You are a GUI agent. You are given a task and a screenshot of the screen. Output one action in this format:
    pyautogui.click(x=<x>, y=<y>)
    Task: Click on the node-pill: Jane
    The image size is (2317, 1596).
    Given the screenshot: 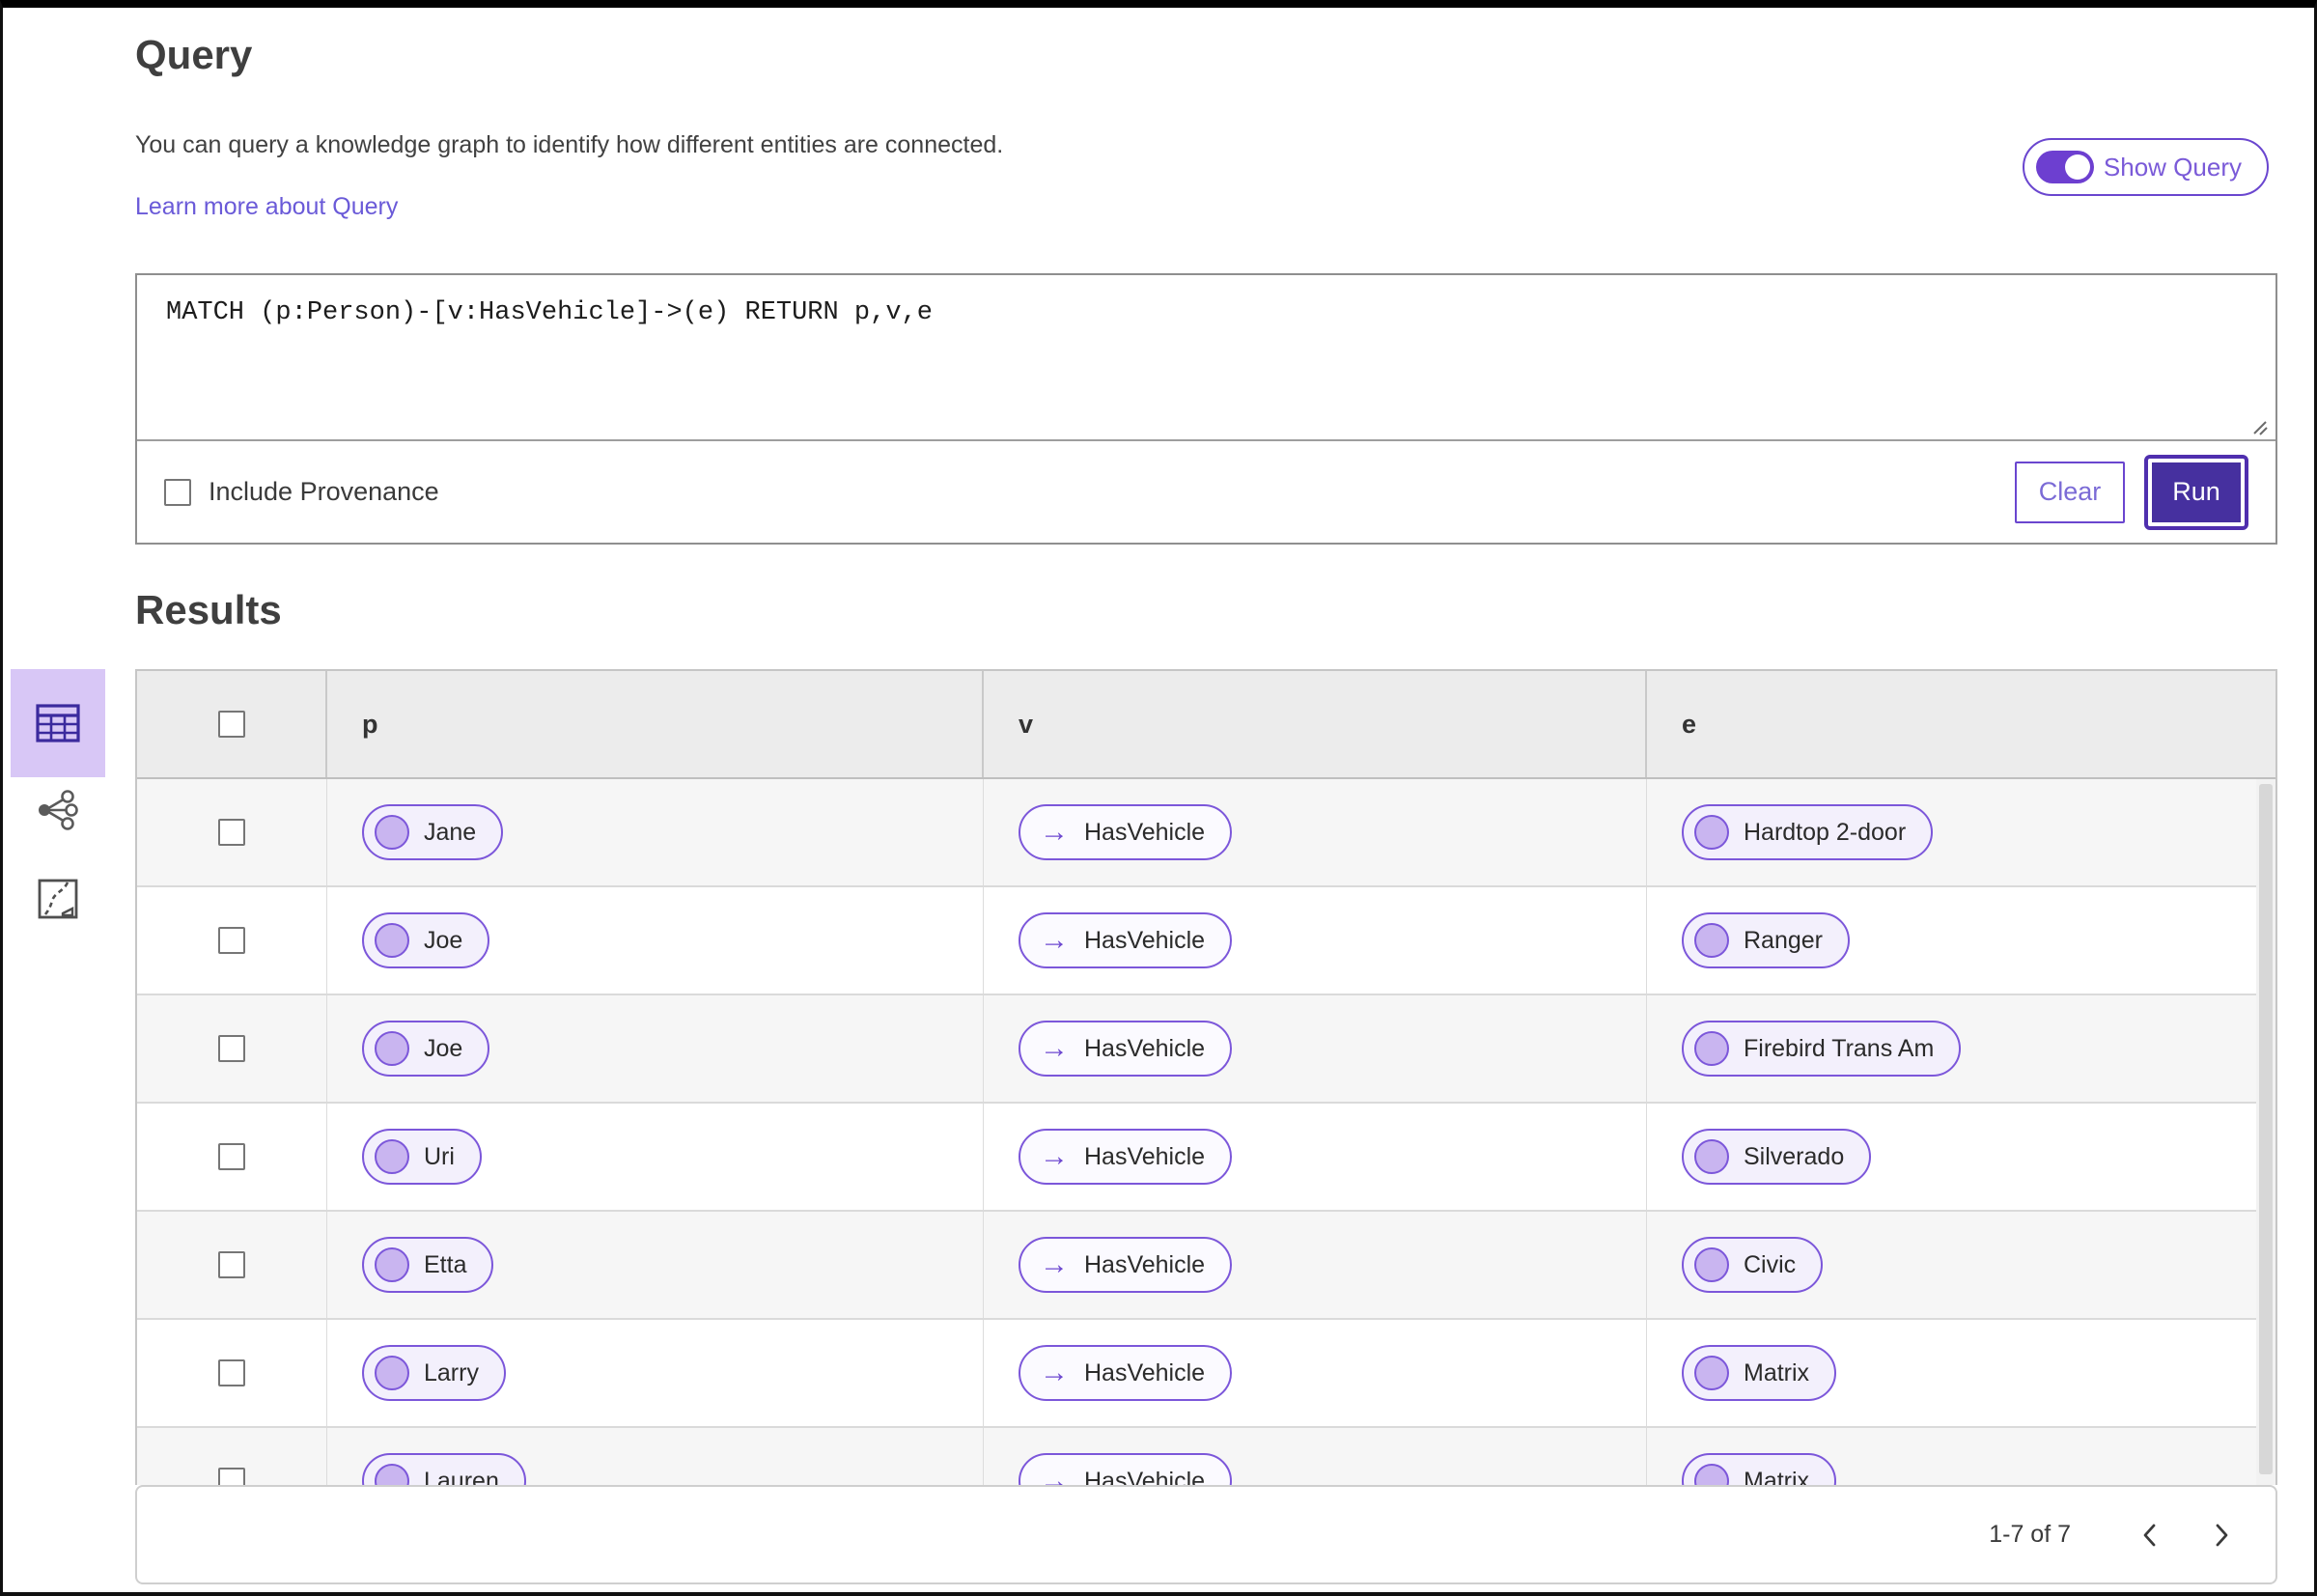 What is the action you would take?
    pyautogui.click(x=433, y=832)
    